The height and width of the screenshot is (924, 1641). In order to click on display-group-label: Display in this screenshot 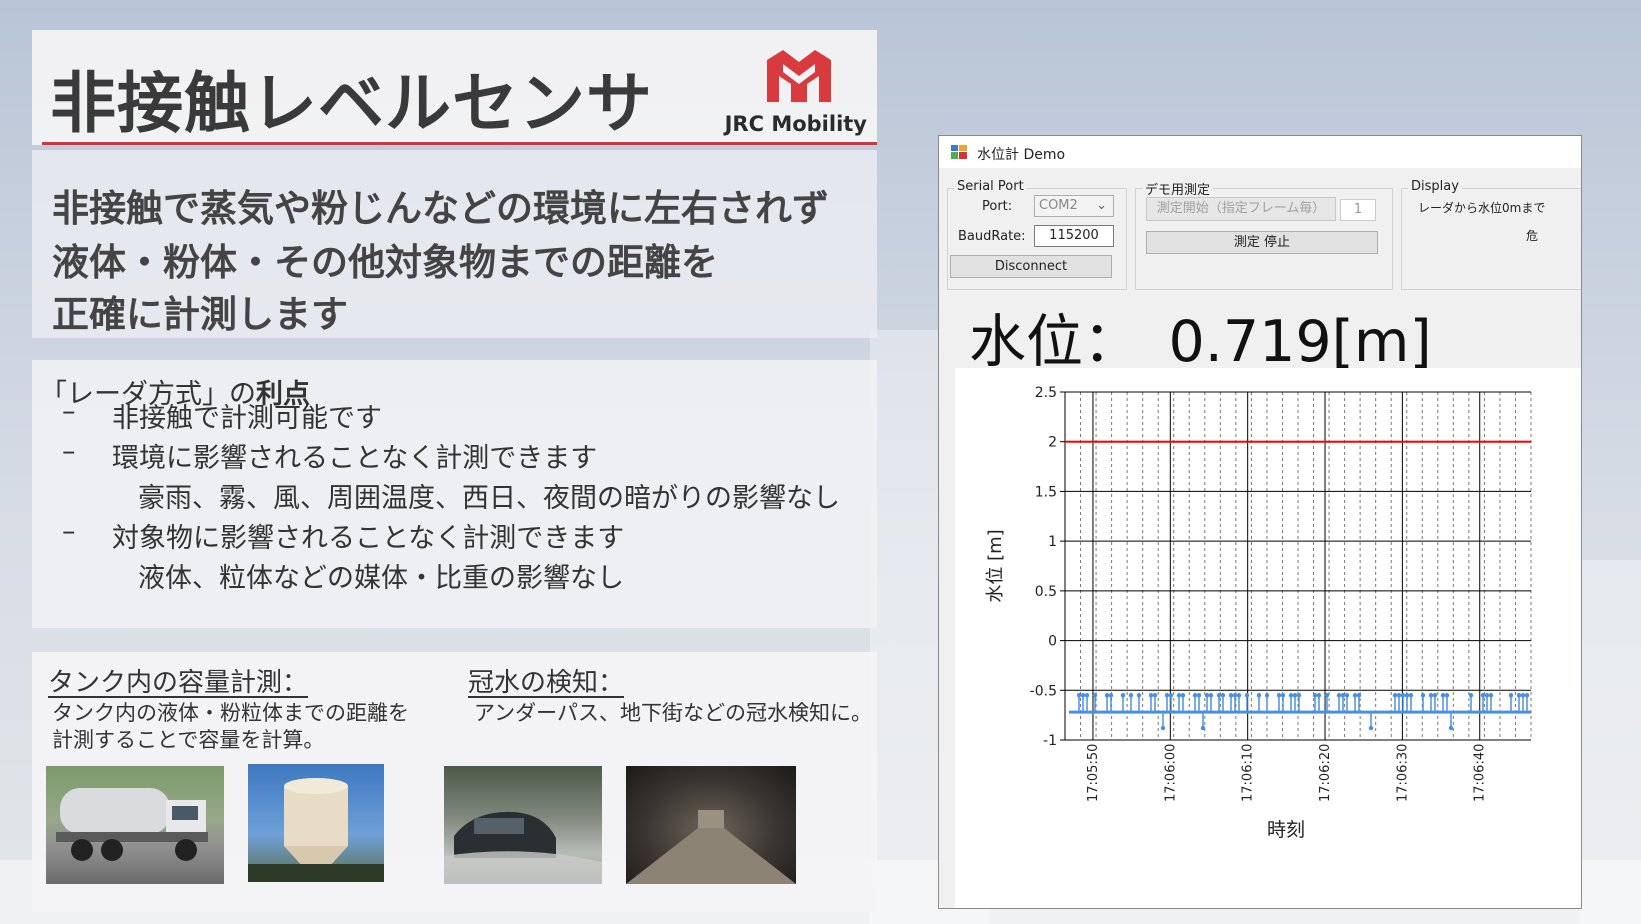, I will do `click(1435, 186)`.